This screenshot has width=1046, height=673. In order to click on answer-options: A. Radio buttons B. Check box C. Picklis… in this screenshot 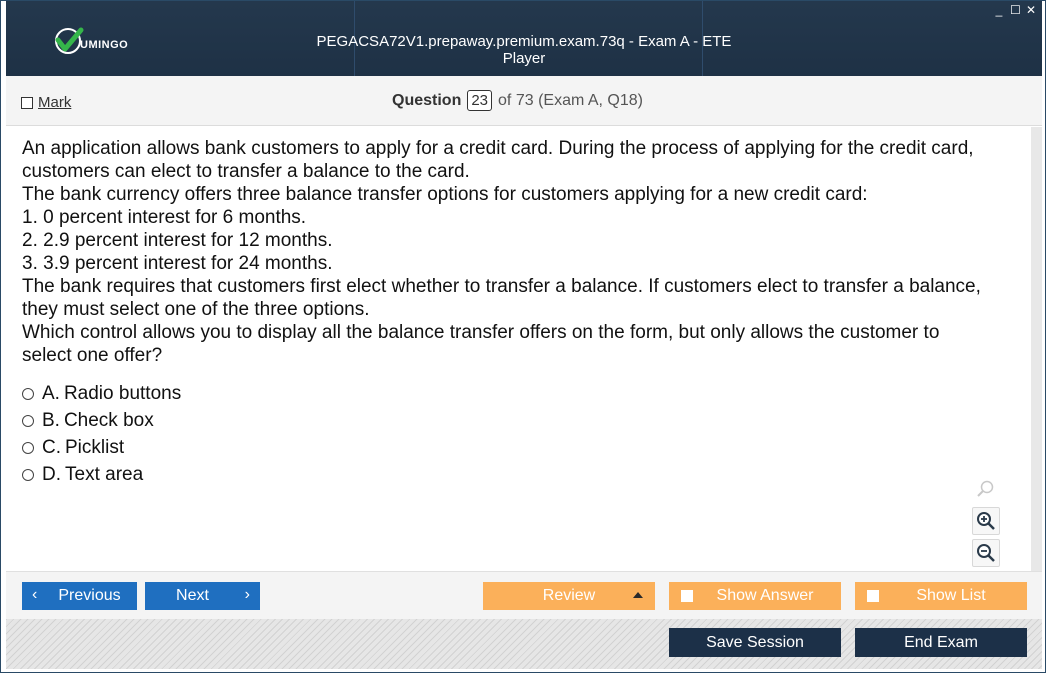, I will do `click(101, 434)`.